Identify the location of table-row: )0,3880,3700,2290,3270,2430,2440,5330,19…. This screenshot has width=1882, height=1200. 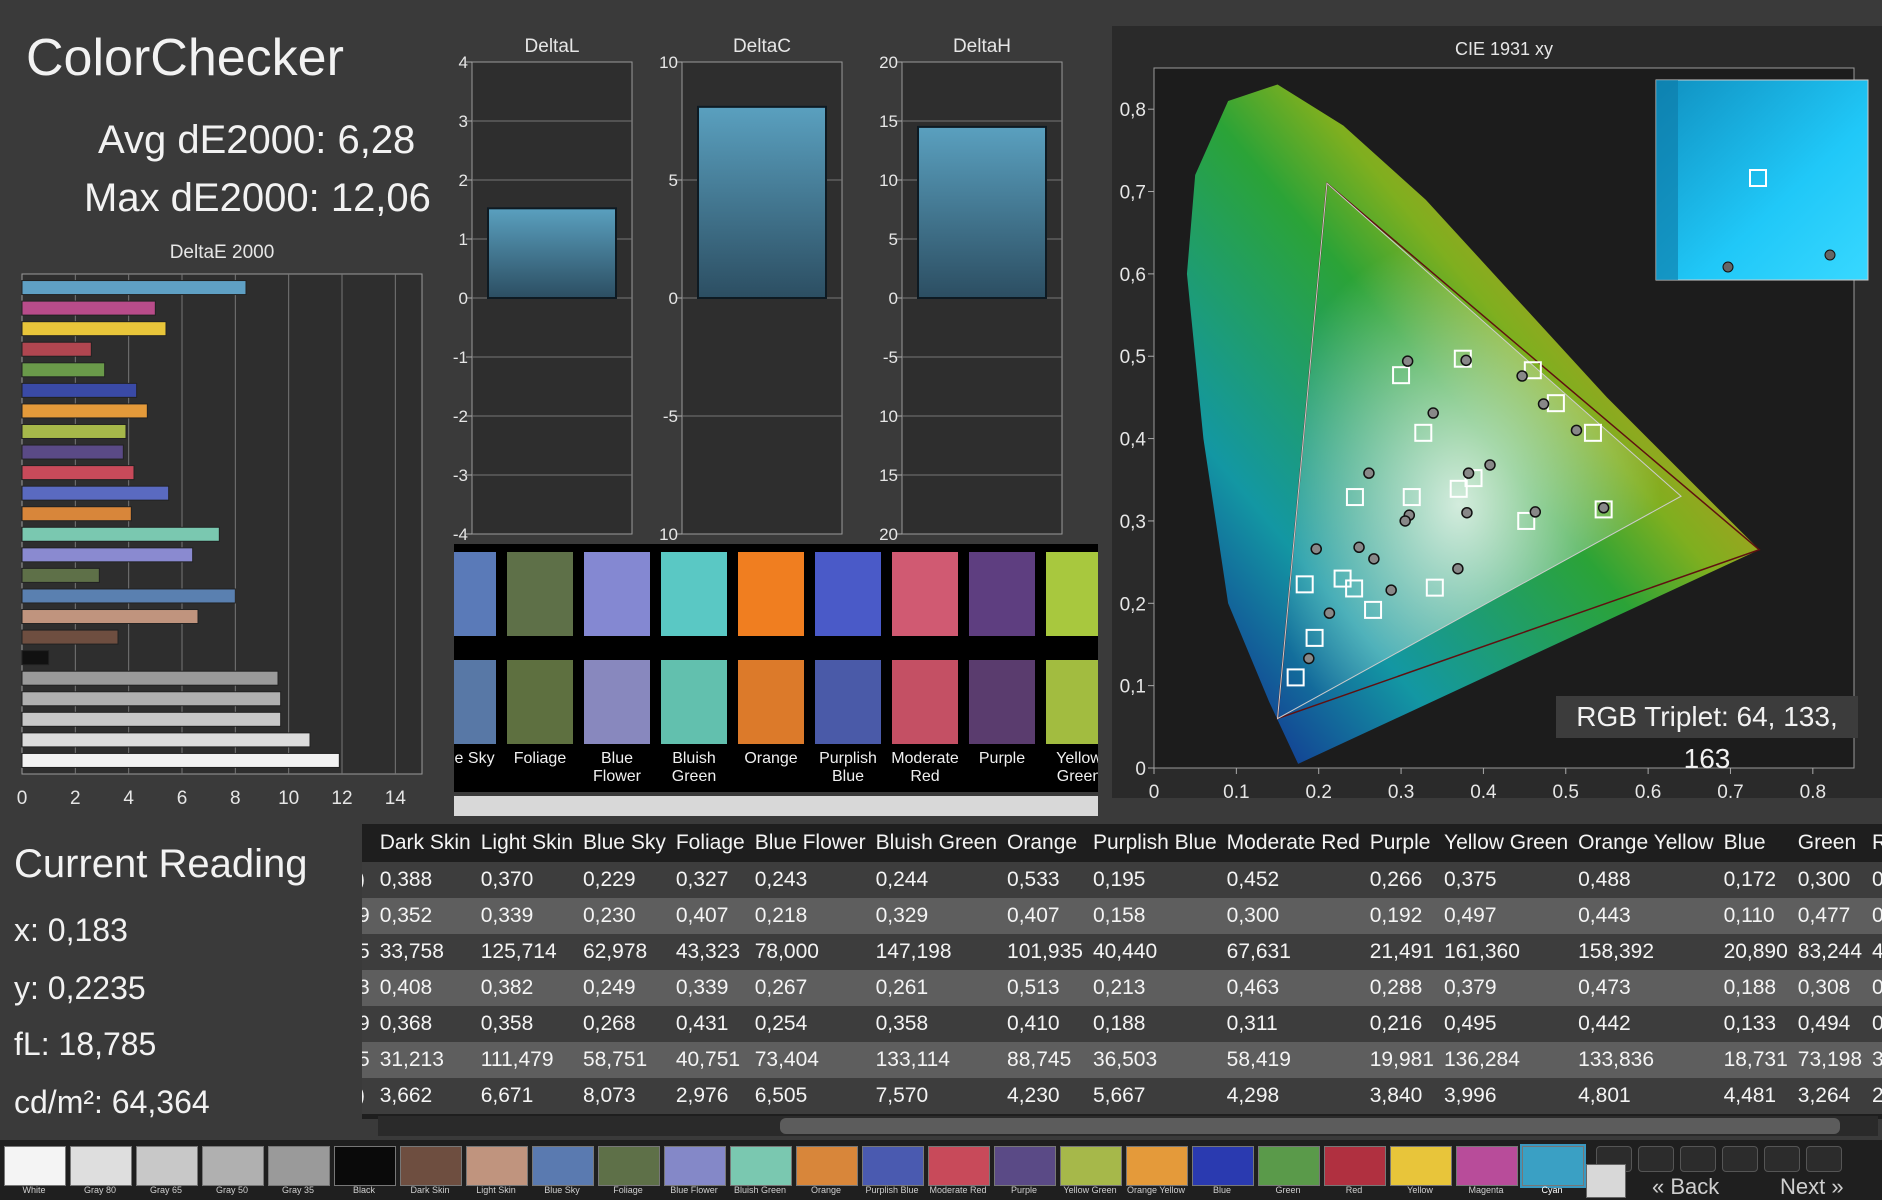
(1122, 880).